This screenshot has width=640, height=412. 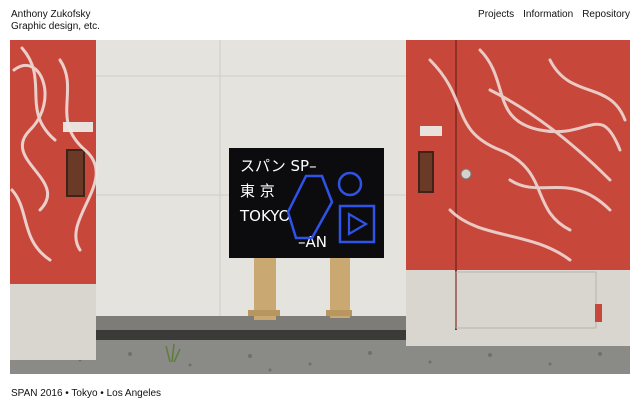 I want to click on nav-repository: Repository, so click(x=606, y=15).